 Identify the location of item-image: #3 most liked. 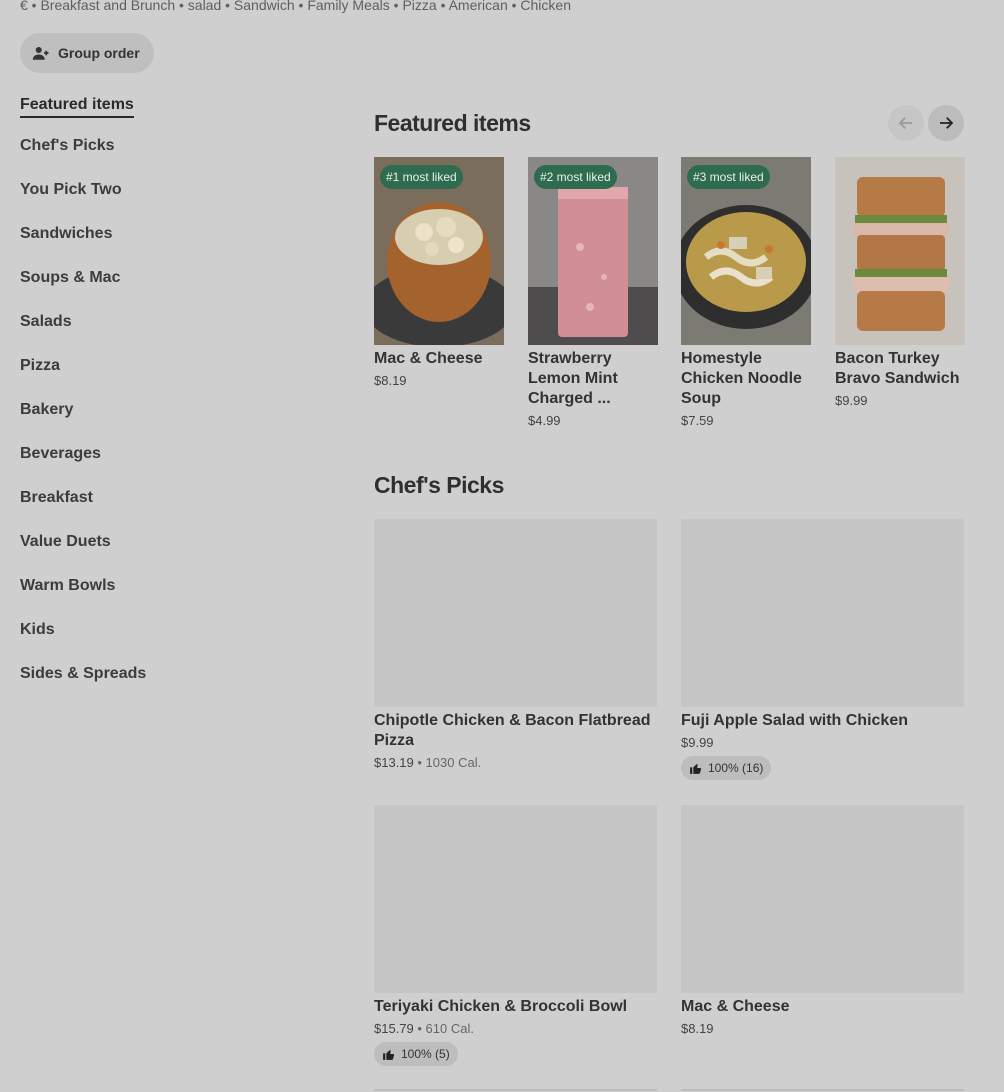
(746, 251).